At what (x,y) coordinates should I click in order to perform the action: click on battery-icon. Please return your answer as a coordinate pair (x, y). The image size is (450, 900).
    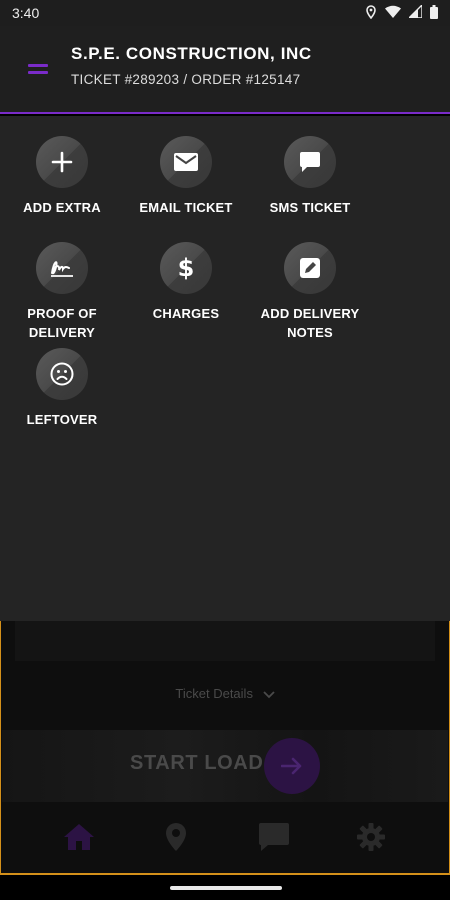
    Looking at the image, I should click on (434, 13).